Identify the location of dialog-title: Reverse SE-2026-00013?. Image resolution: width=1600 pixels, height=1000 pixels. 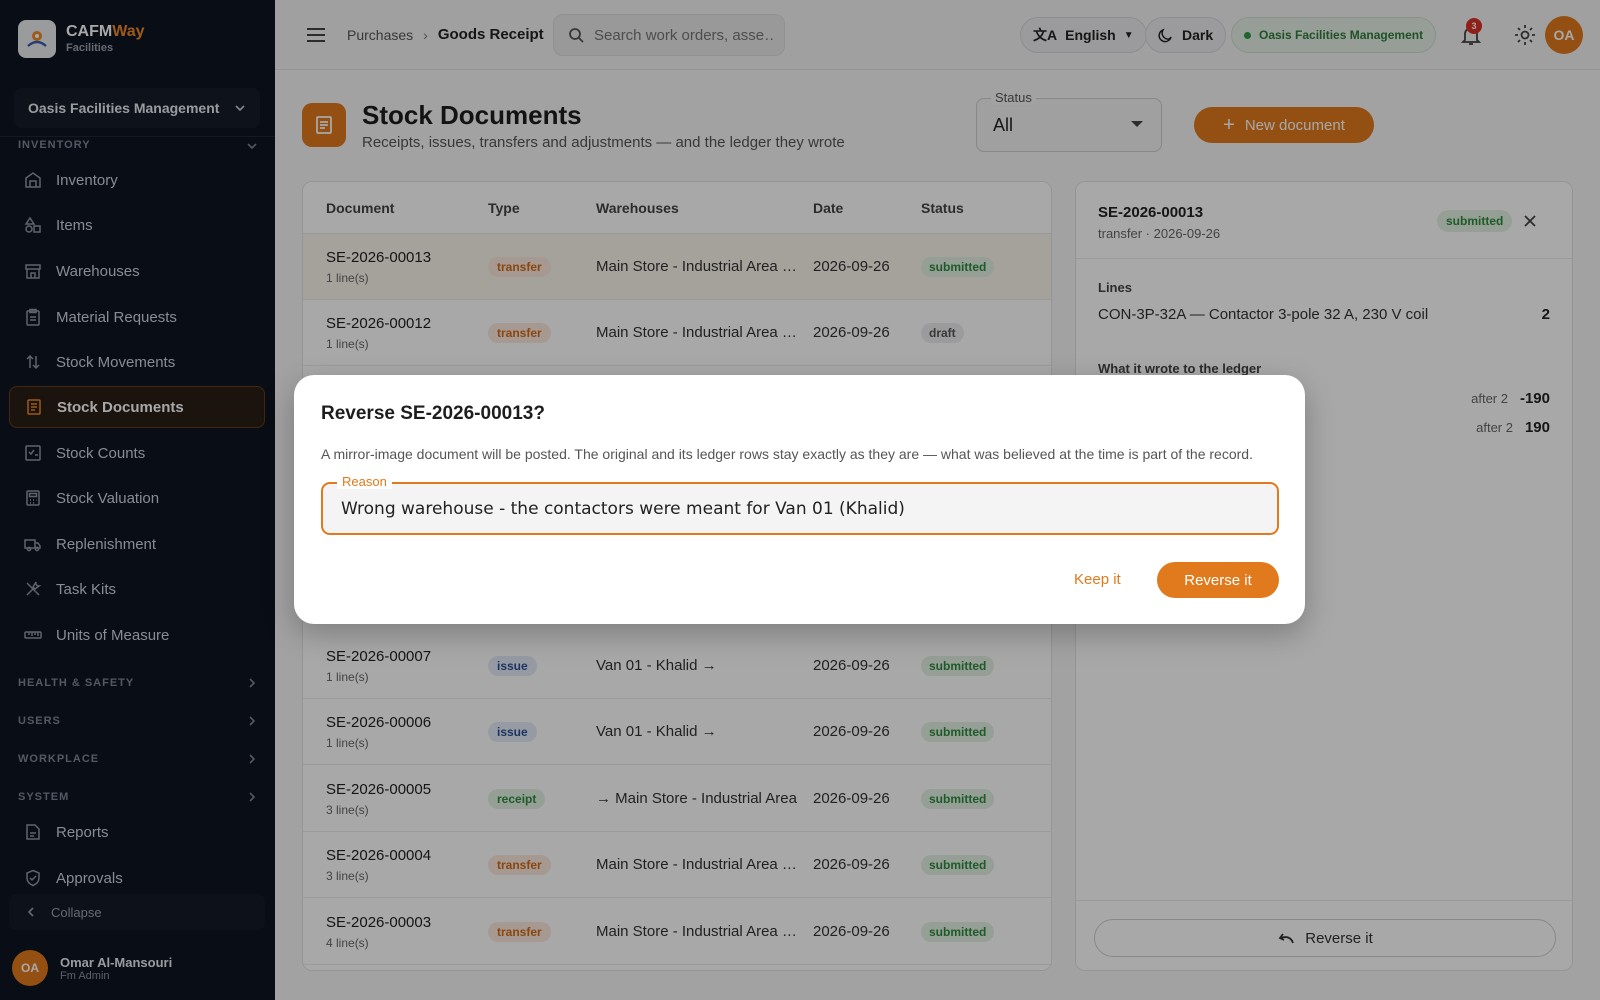
(433, 413).